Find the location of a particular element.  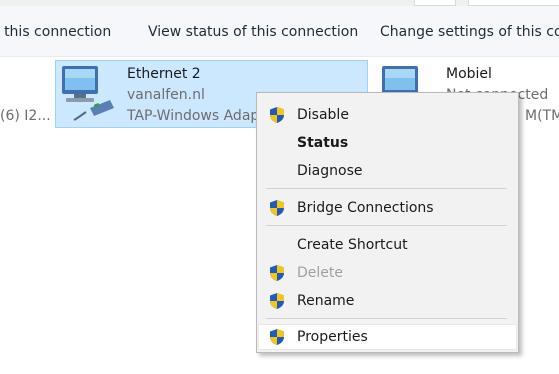

ethernet-2-network: vanalfen.nl is located at coordinates (166, 95).